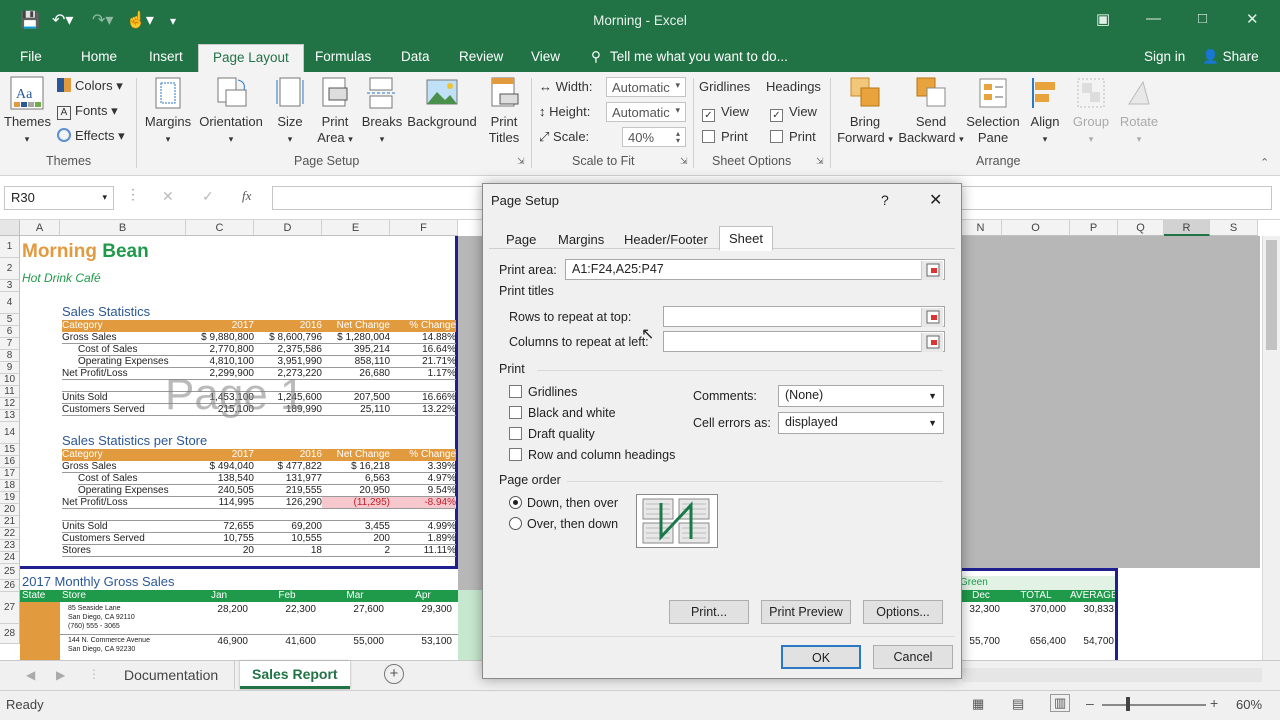 This screenshot has width=1280, height=720. What do you see at coordinates (356, 551) in the screenshot?
I see `table-cell: 2` at bounding box center [356, 551].